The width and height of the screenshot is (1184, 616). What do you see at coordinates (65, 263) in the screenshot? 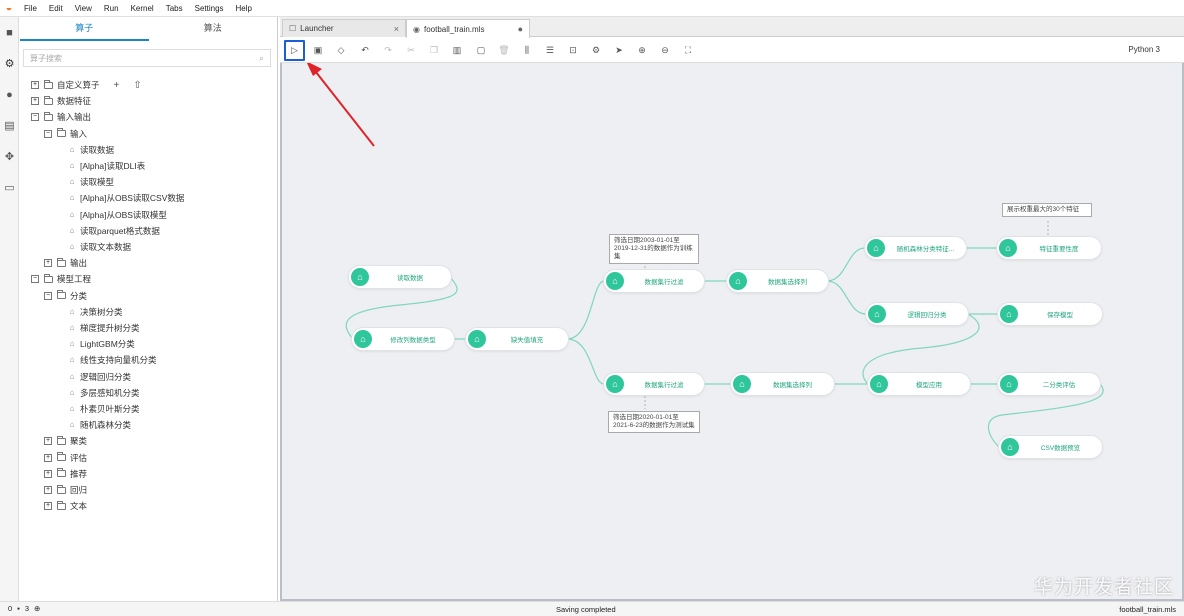
I see `tree-folder: + 输出` at bounding box center [65, 263].